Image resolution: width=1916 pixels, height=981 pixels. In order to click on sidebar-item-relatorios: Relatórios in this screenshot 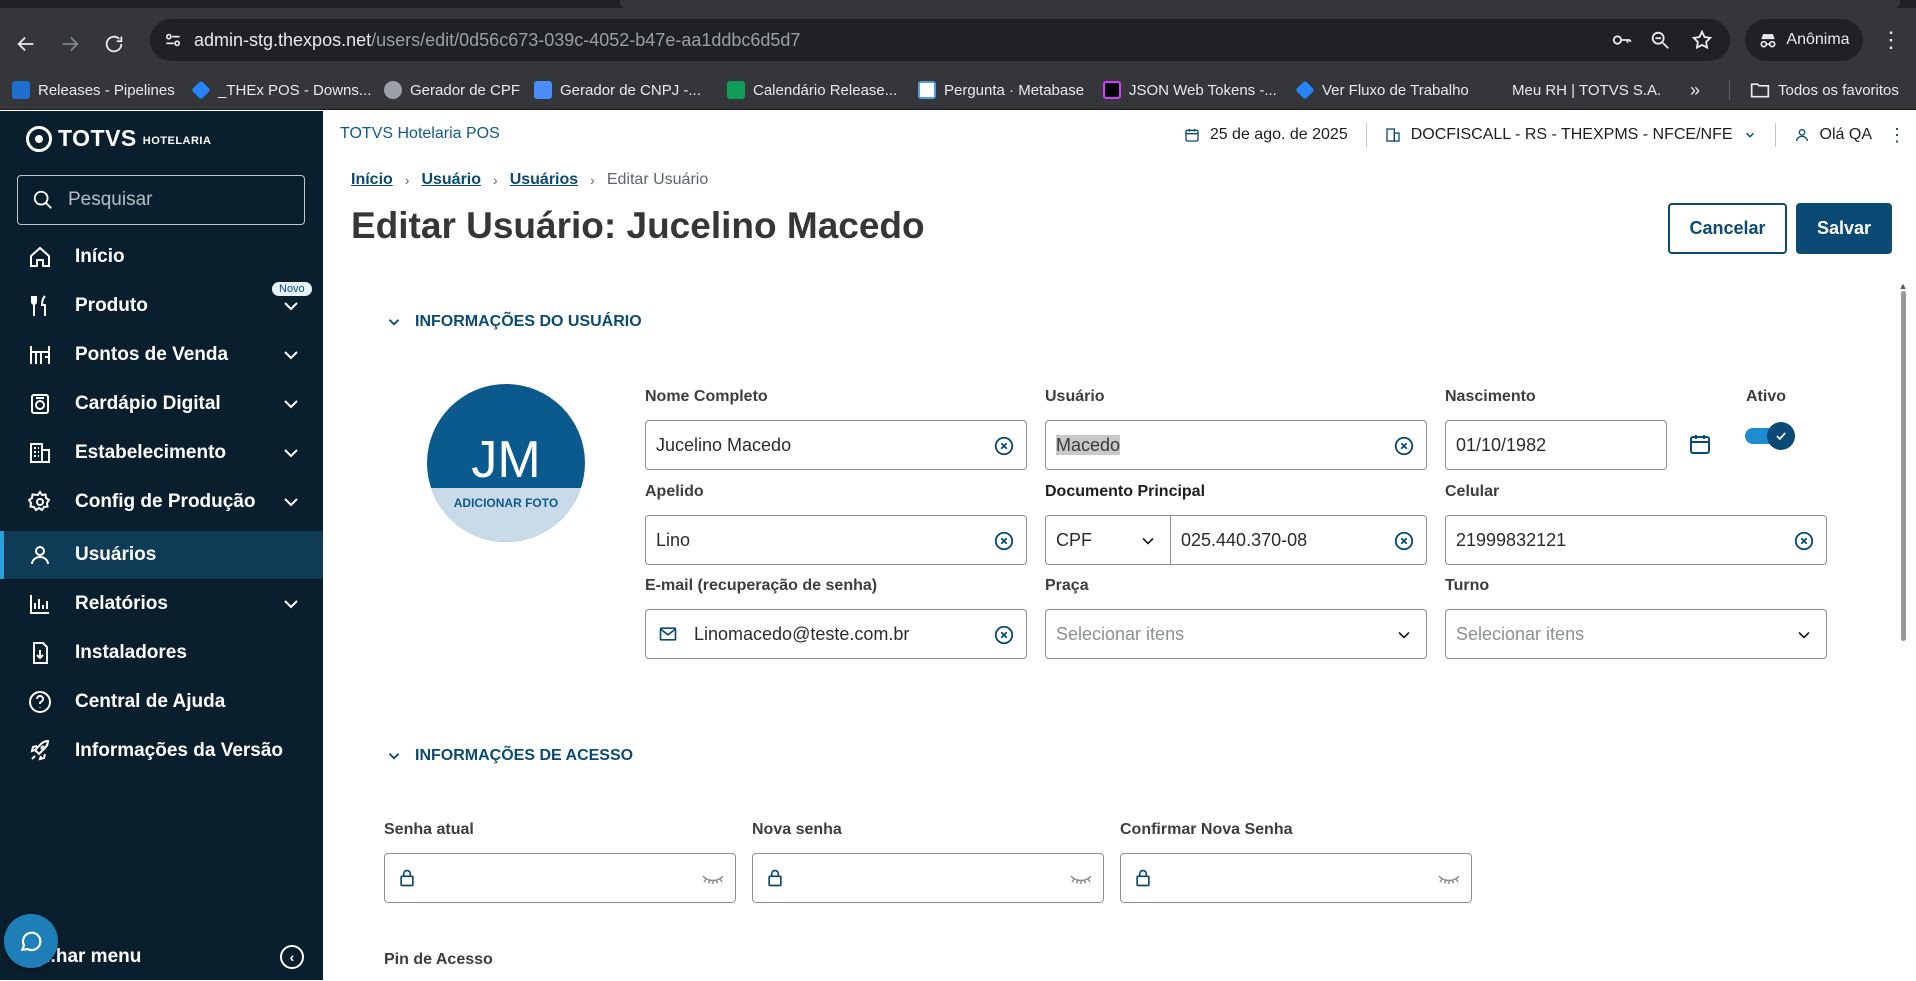, I will do `click(161, 604)`.